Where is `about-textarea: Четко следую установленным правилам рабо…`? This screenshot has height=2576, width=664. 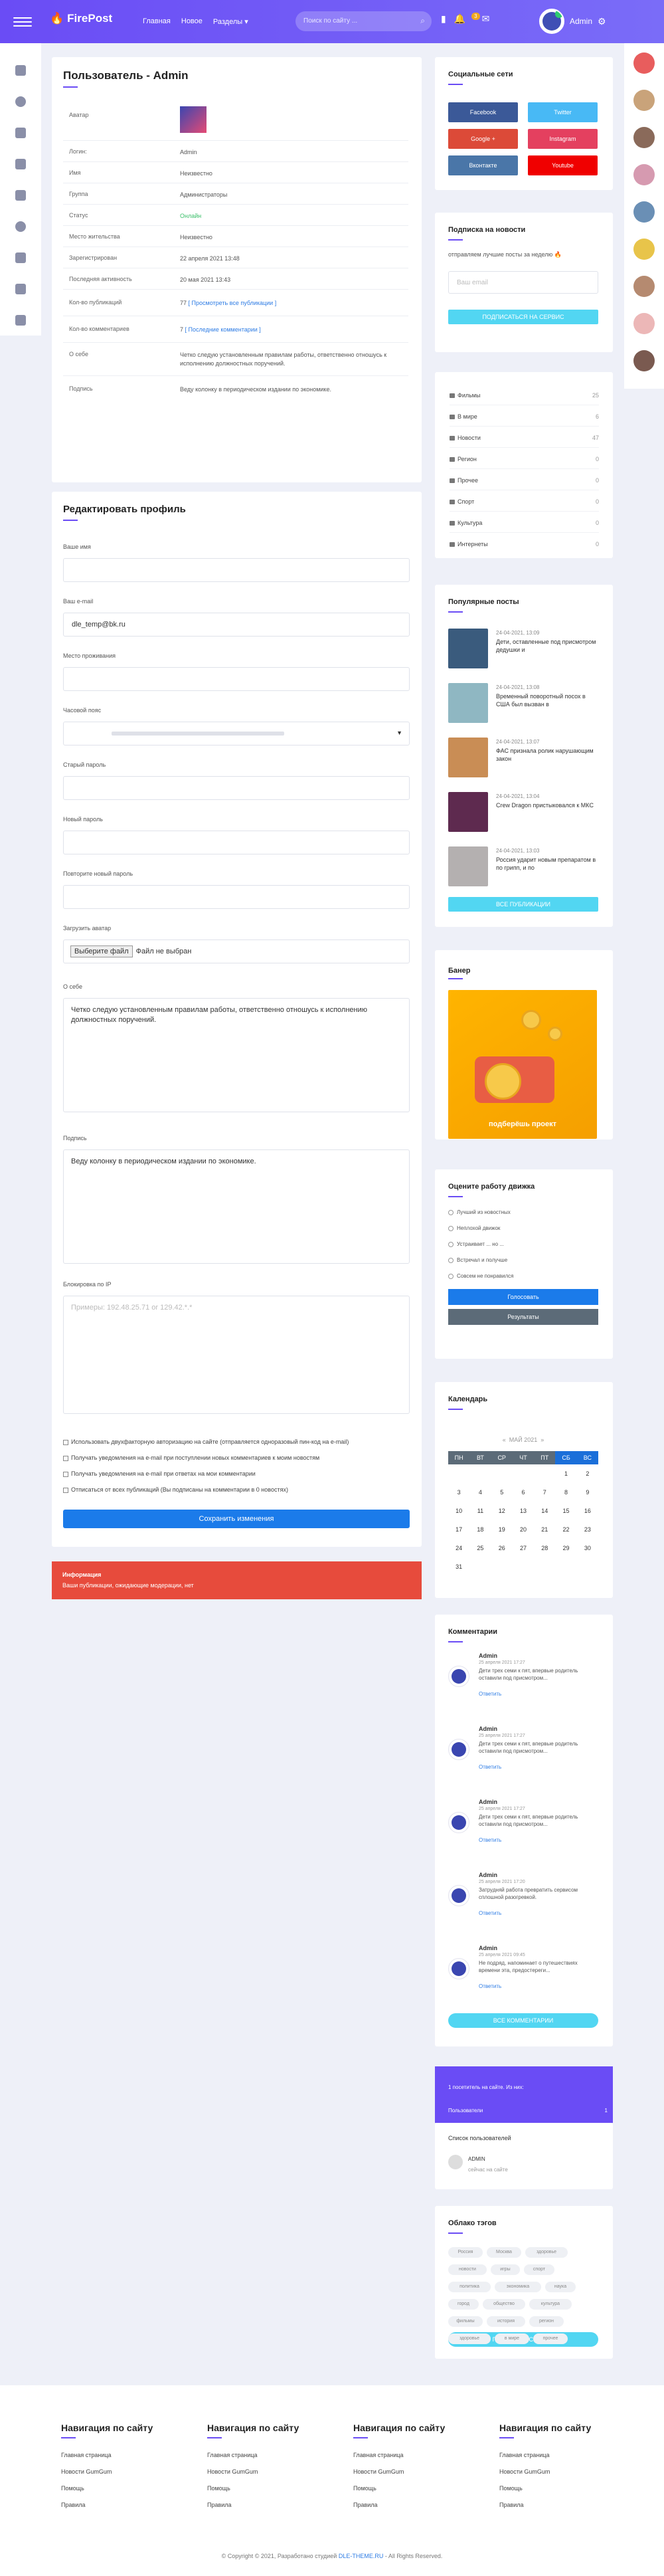
about-textarea: Четко следую установленным правилам рабо… is located at coordinates (237, 1055).